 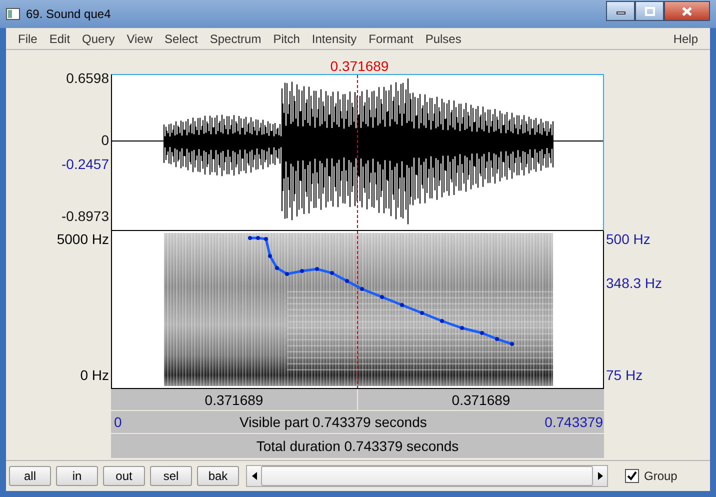 What do you see at coordinates (171, 476) in the screenshot?
I see `zoom-button: sel` at bounding box center [171, 476].